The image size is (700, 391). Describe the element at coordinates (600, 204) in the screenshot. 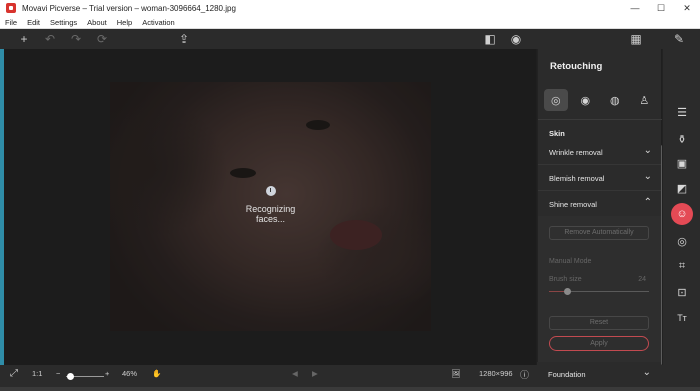

I see `accordion-shine-removal: Shine removal ⌃` at that location.